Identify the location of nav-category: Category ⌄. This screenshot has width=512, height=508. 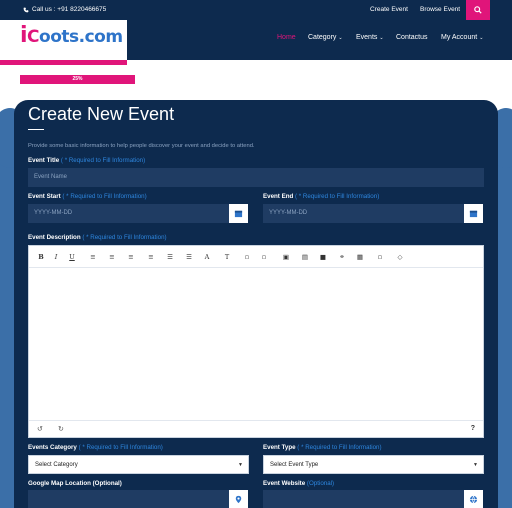
(325, 37).